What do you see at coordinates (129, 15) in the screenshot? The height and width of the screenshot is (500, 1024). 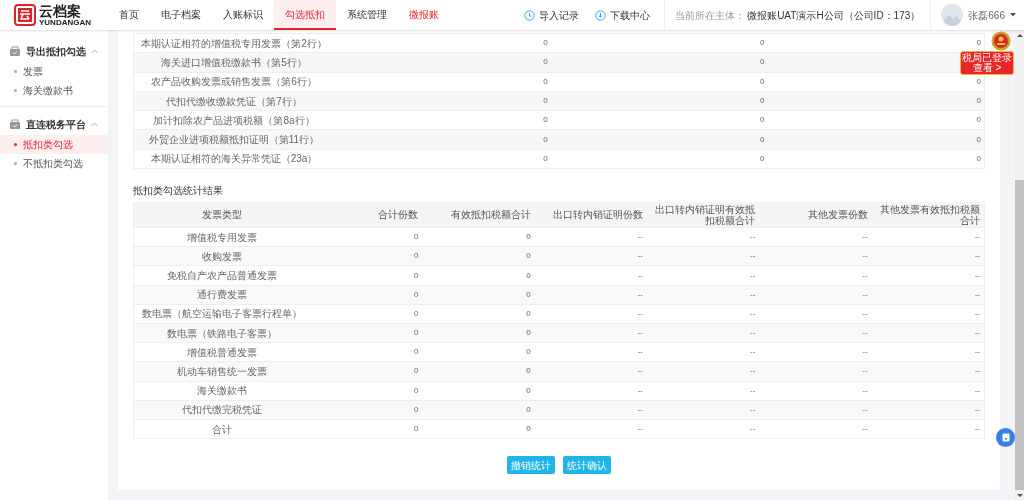 I see `nav-tab: 首页` at bounding box center [129, 15].